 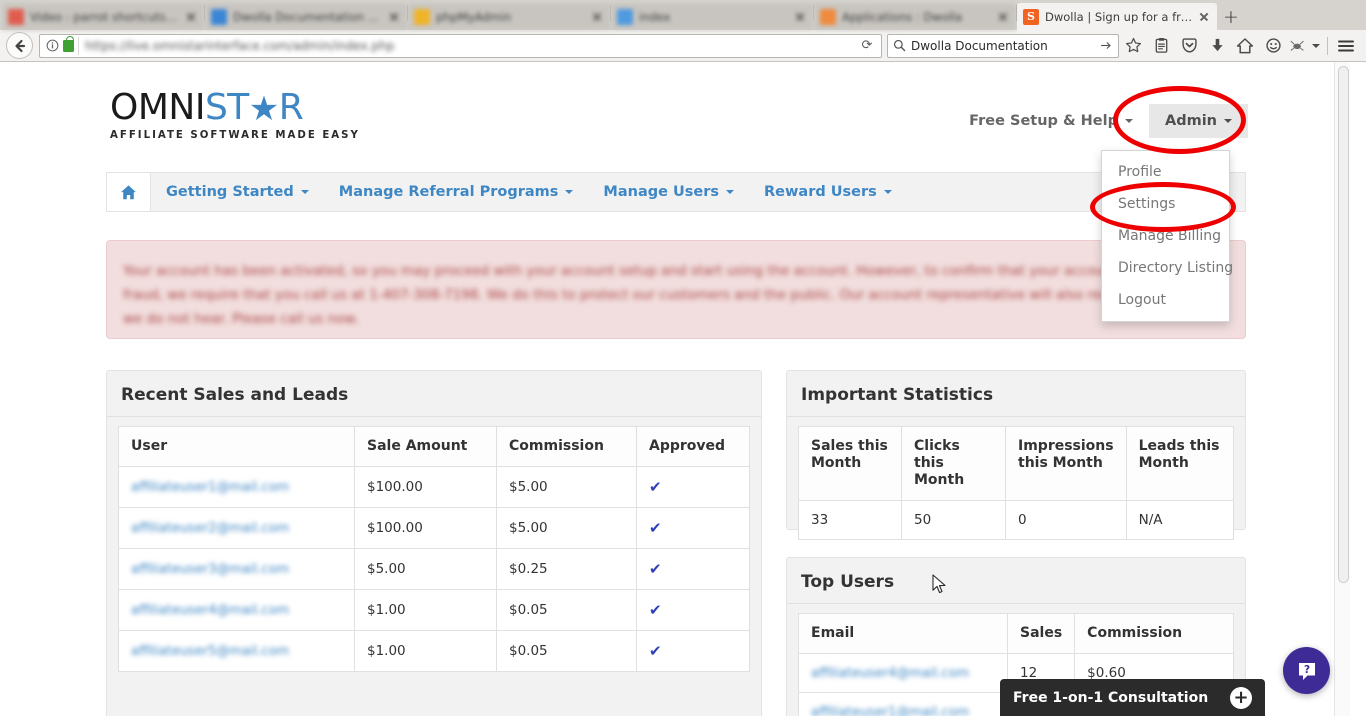 What do you see at coordinates (230, 192) in the screenshot?
I see `nav-item-label: Getting Started` at bounding box center [230, 192].